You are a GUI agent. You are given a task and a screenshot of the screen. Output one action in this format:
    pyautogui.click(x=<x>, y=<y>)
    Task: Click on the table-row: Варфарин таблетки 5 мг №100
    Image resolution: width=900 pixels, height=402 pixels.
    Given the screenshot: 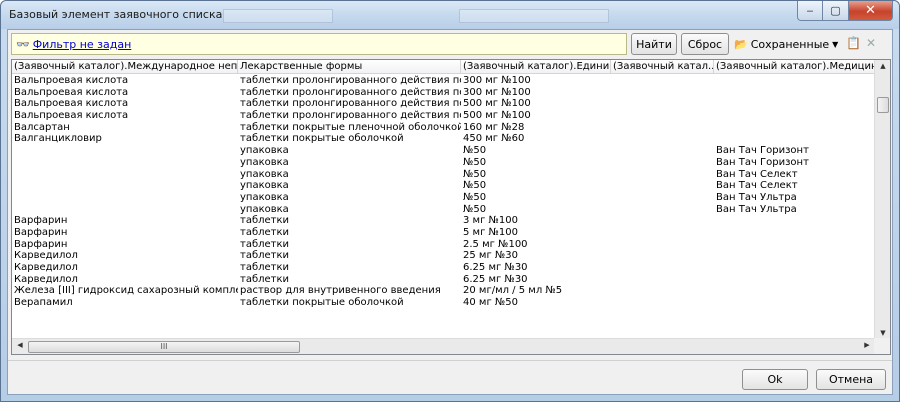 What is the action you would take?
    pyautogui.click(x=444, y=233)
    